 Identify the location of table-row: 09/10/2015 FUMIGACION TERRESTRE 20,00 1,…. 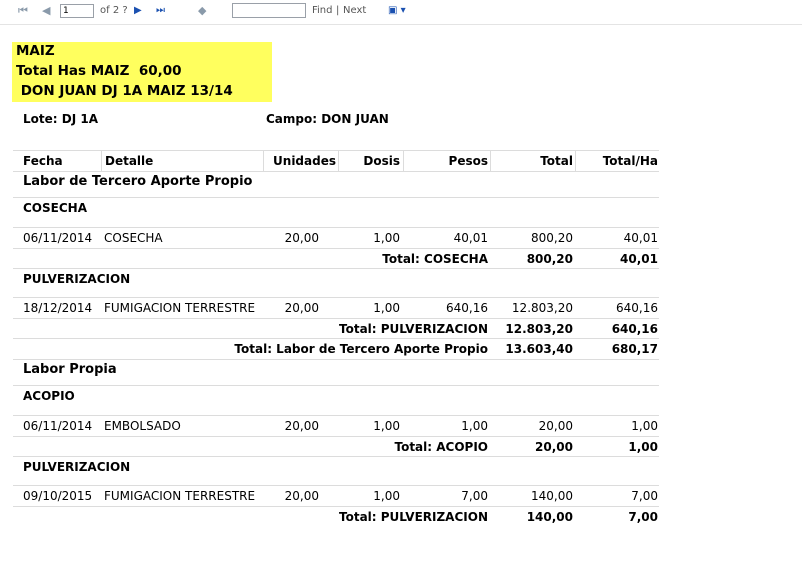
(336, 495).